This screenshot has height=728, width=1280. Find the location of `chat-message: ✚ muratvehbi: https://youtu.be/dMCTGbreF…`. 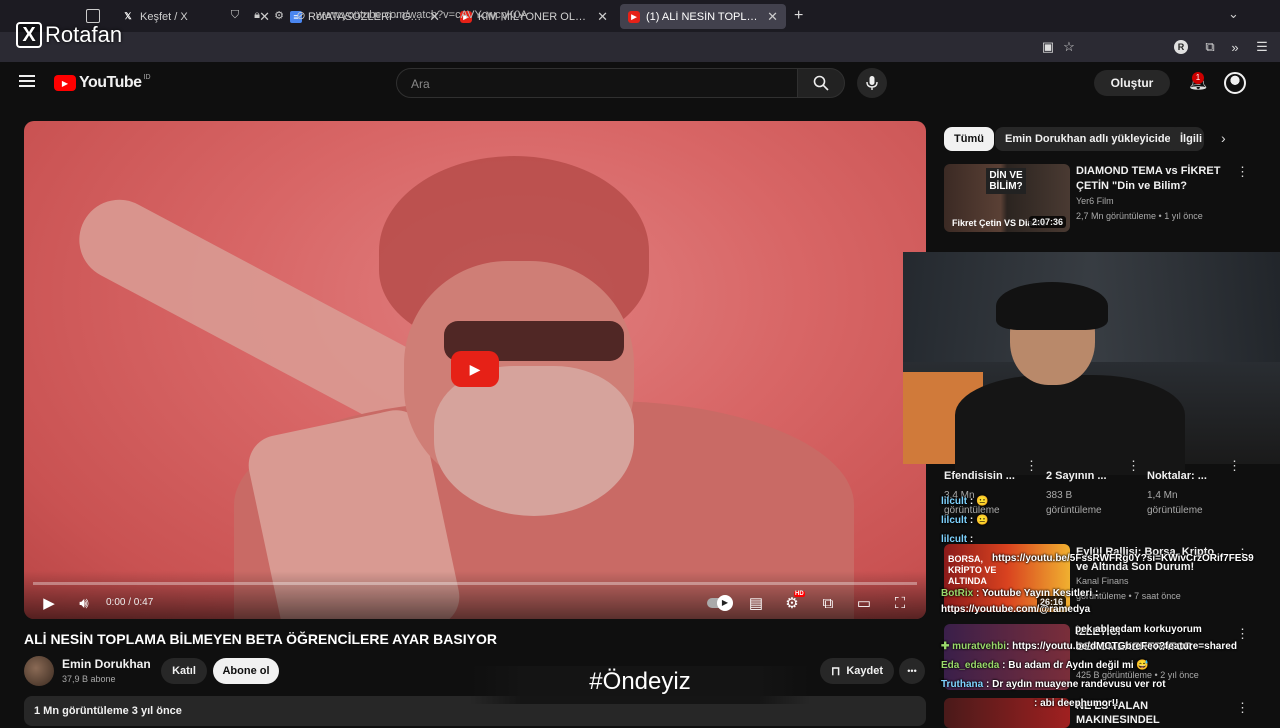

chat-message: ✚ muratvehbi: https://youtu.be/dMCTGbreF… is located at coordinates (1089, 646).